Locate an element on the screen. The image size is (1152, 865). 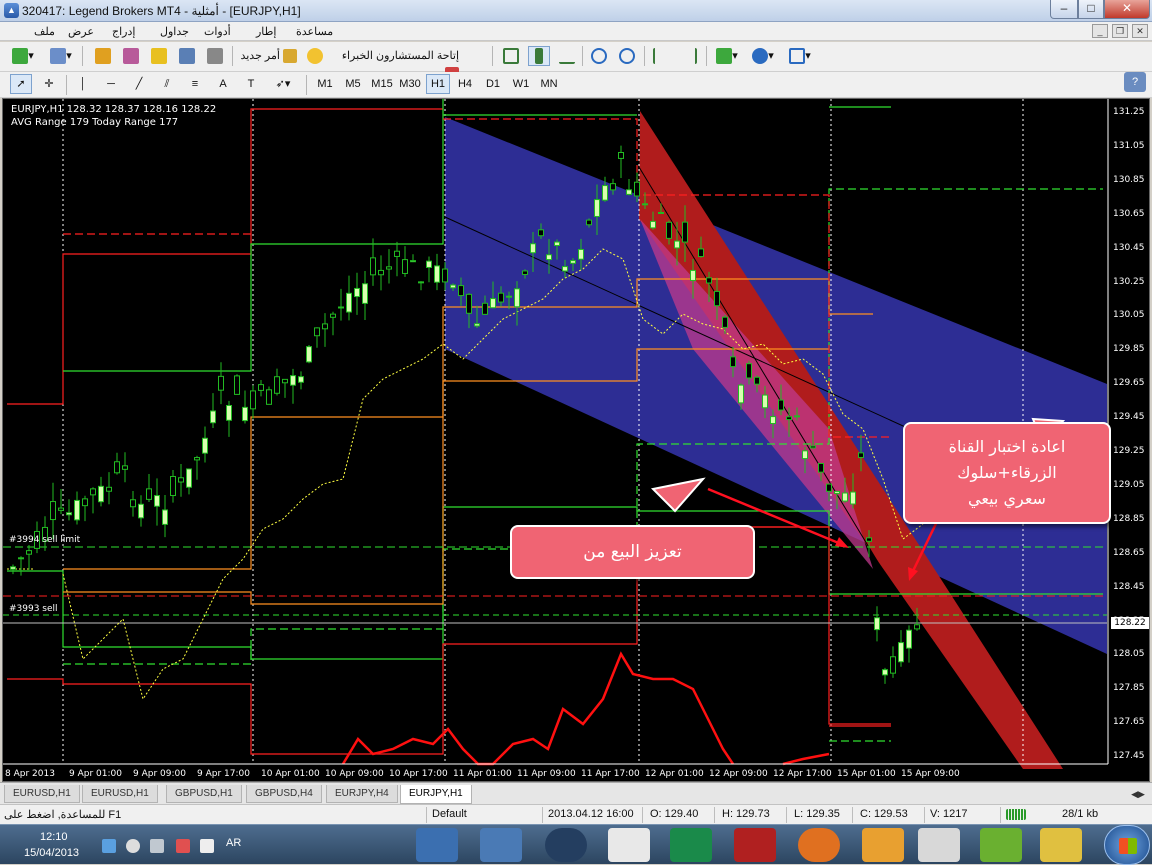
language-indicator: AR is located at coordinates (233, 843).